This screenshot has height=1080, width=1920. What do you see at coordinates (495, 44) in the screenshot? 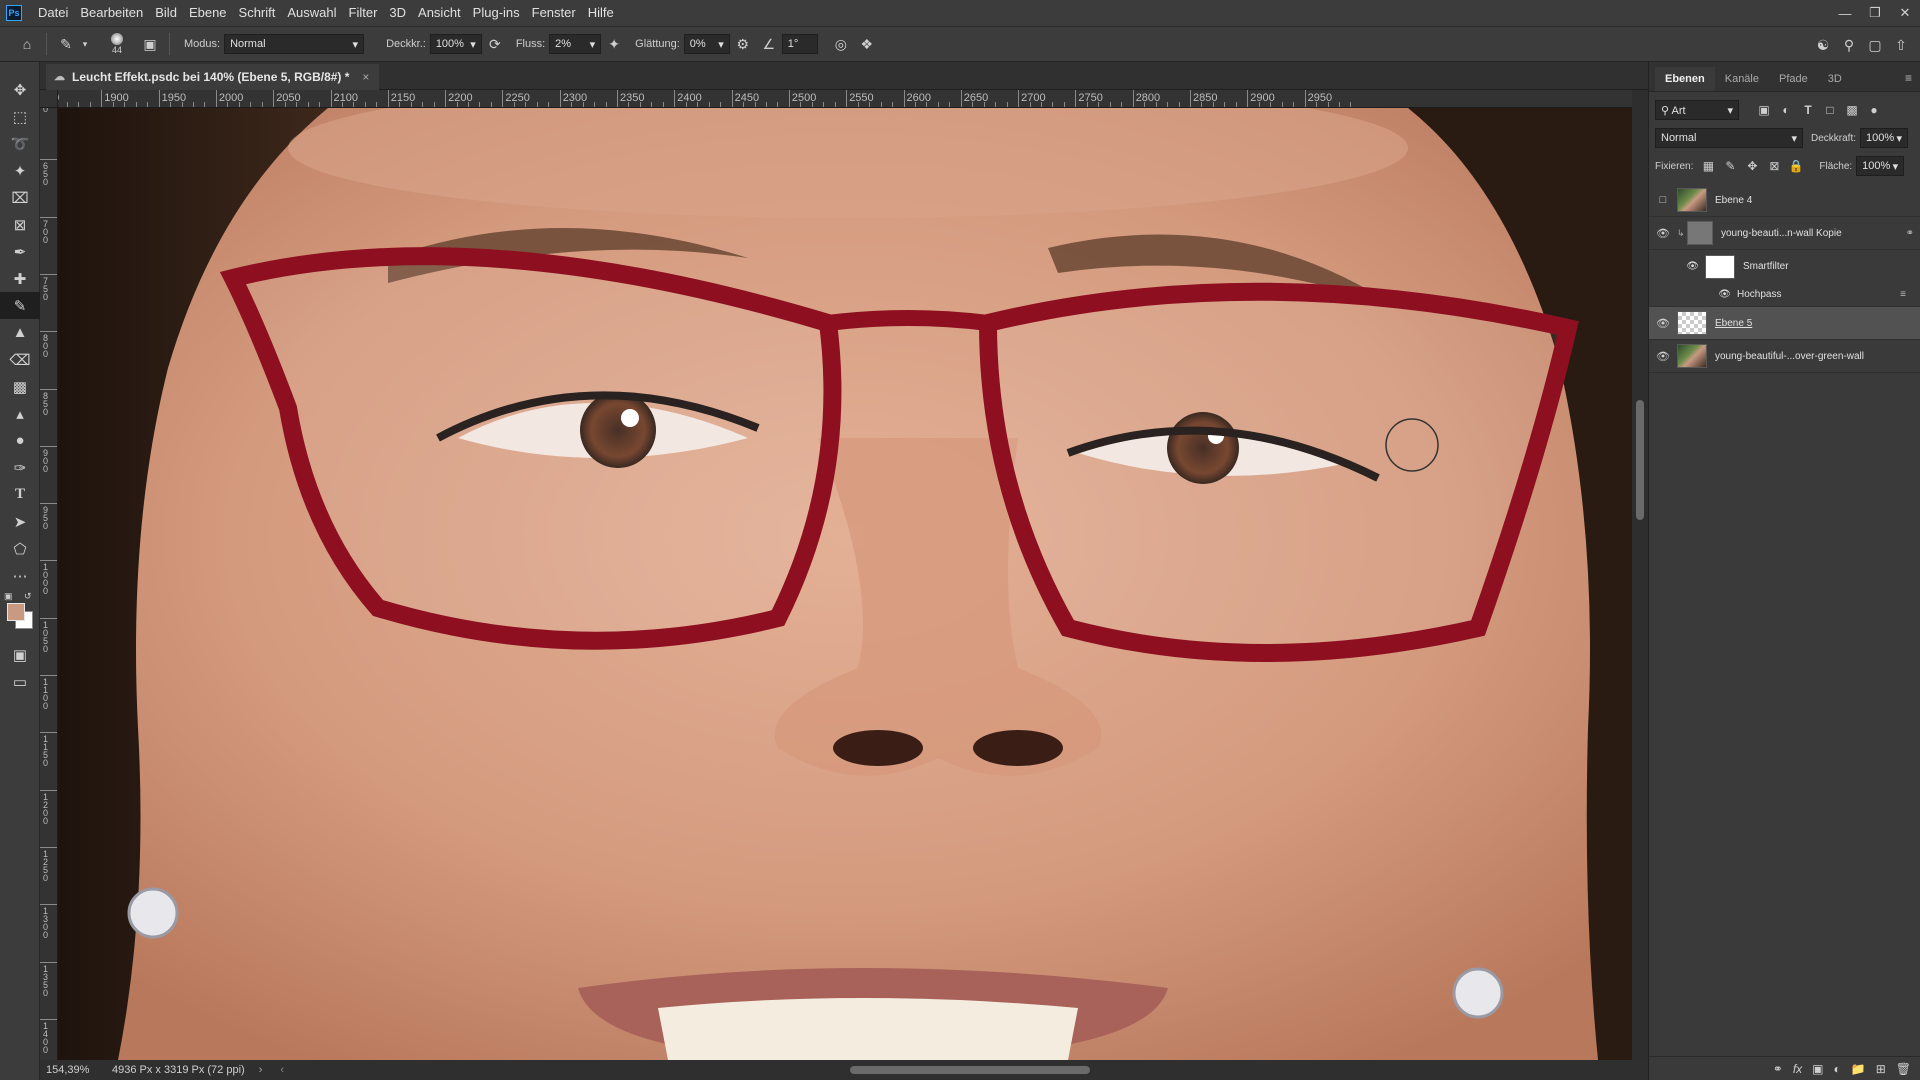
I see `pressure-opacity-icon: ⟳` at bounding box center [495, 44].